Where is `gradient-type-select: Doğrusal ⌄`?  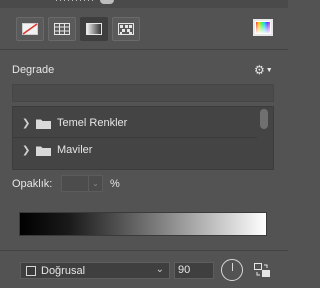
gradient-type-select: Doğrusal ⌄ is located at coordinates (95, 270).